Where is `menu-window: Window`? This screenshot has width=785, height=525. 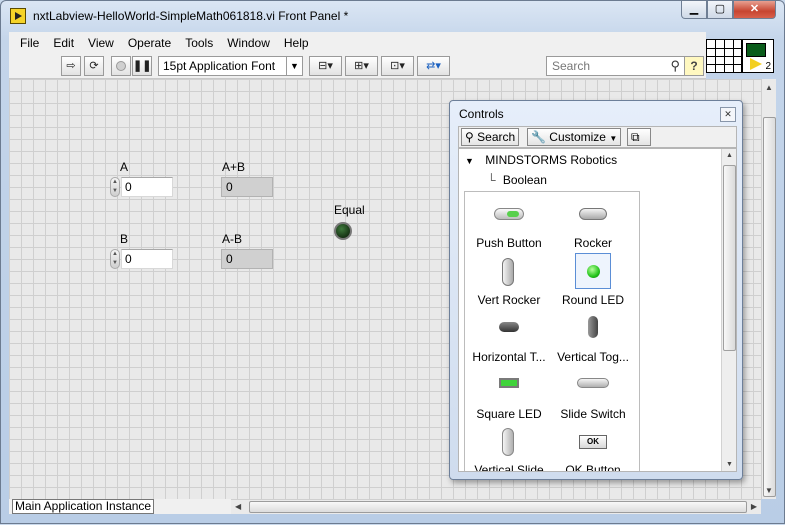
menu-window: Window is located at coordinates (248, 43).